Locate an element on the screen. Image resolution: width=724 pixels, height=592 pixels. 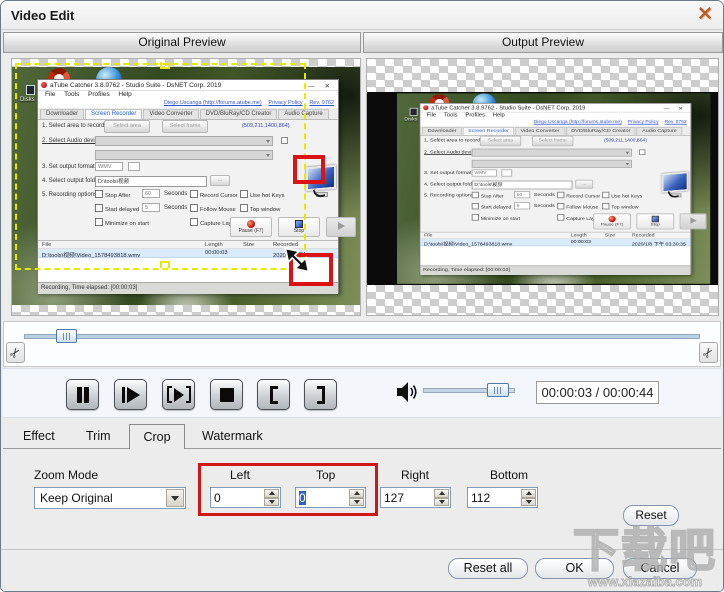
seek-row: ✂ ✂ is located at coordinates (362, 344).